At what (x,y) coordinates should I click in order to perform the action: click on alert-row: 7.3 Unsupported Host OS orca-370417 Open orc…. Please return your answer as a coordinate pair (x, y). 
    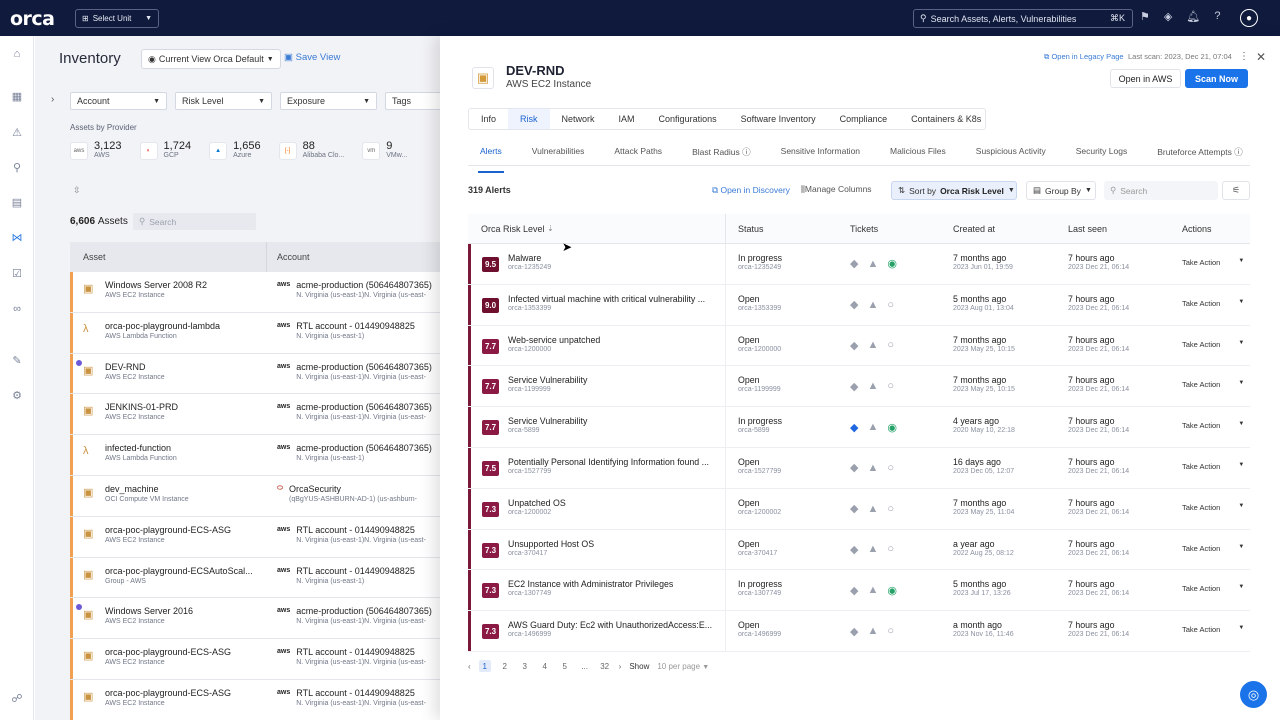
    Looking at the image, I should click on (859, 550).